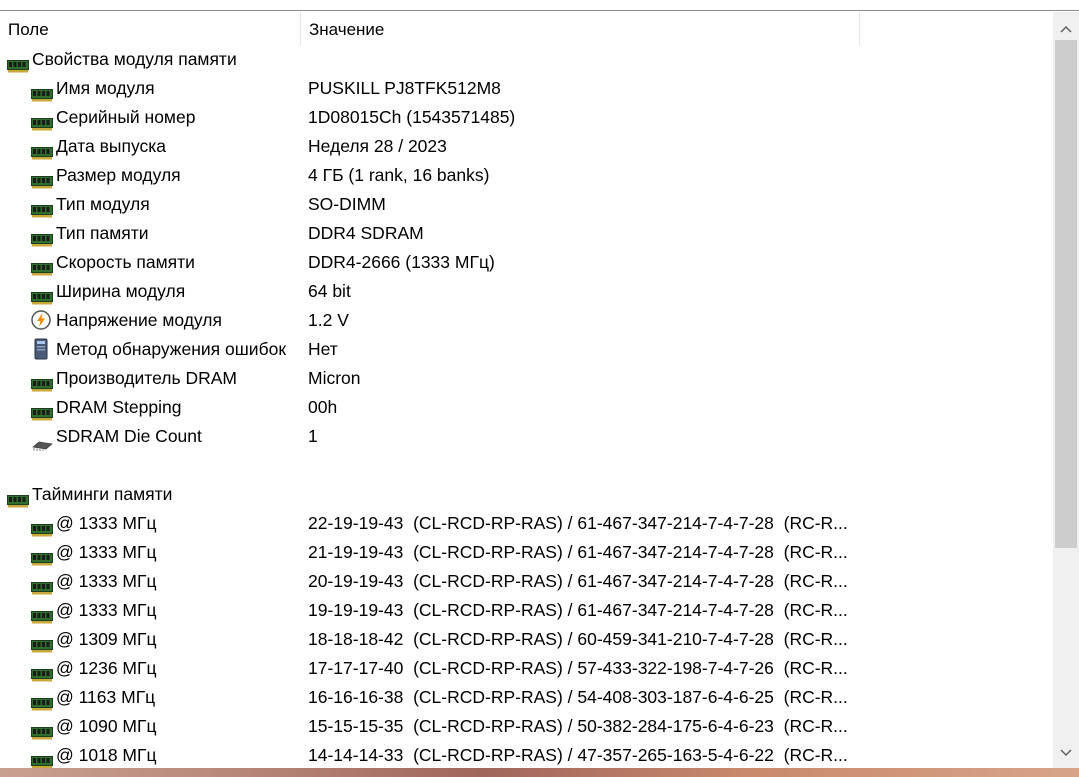  Describe the element at coordinates (404, 88) in the screenshot. I see `field-value: PUSKILL PJ8TFK512M8` at that location.